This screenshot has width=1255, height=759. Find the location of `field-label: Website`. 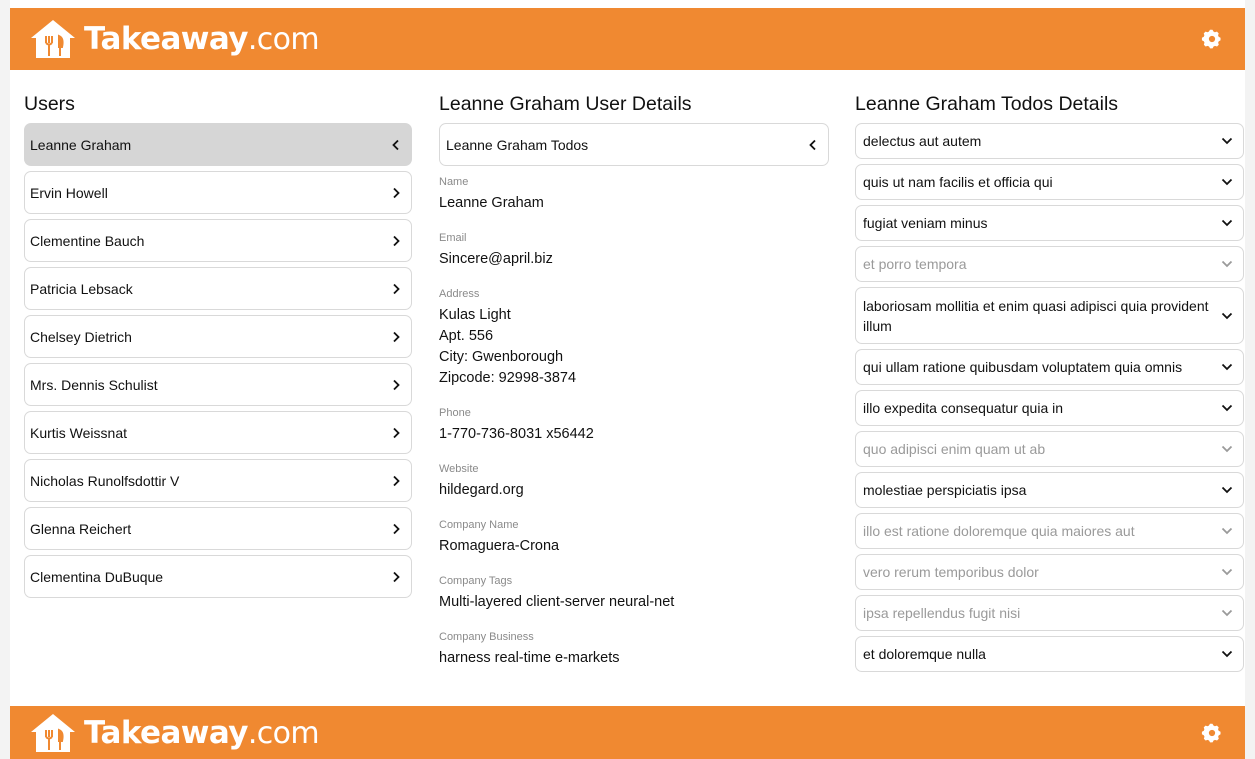

field-label: Website is located at coordinates (459, 469).